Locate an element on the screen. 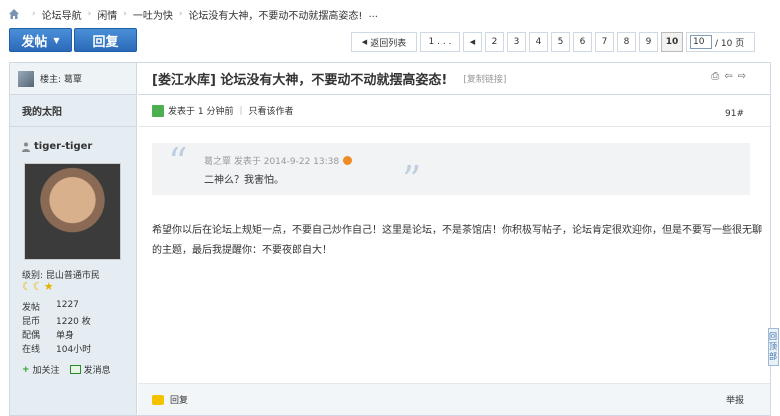 The image size is (780, 416). floor-number: 91# is located at coordinates (734, 114).